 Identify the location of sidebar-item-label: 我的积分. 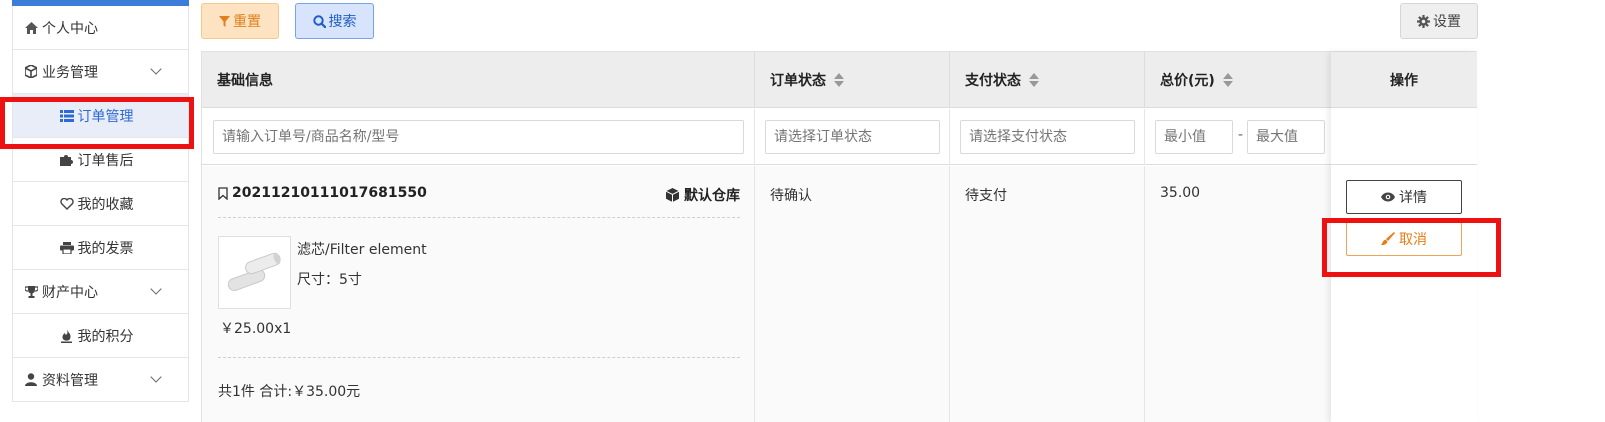
(105, 336).